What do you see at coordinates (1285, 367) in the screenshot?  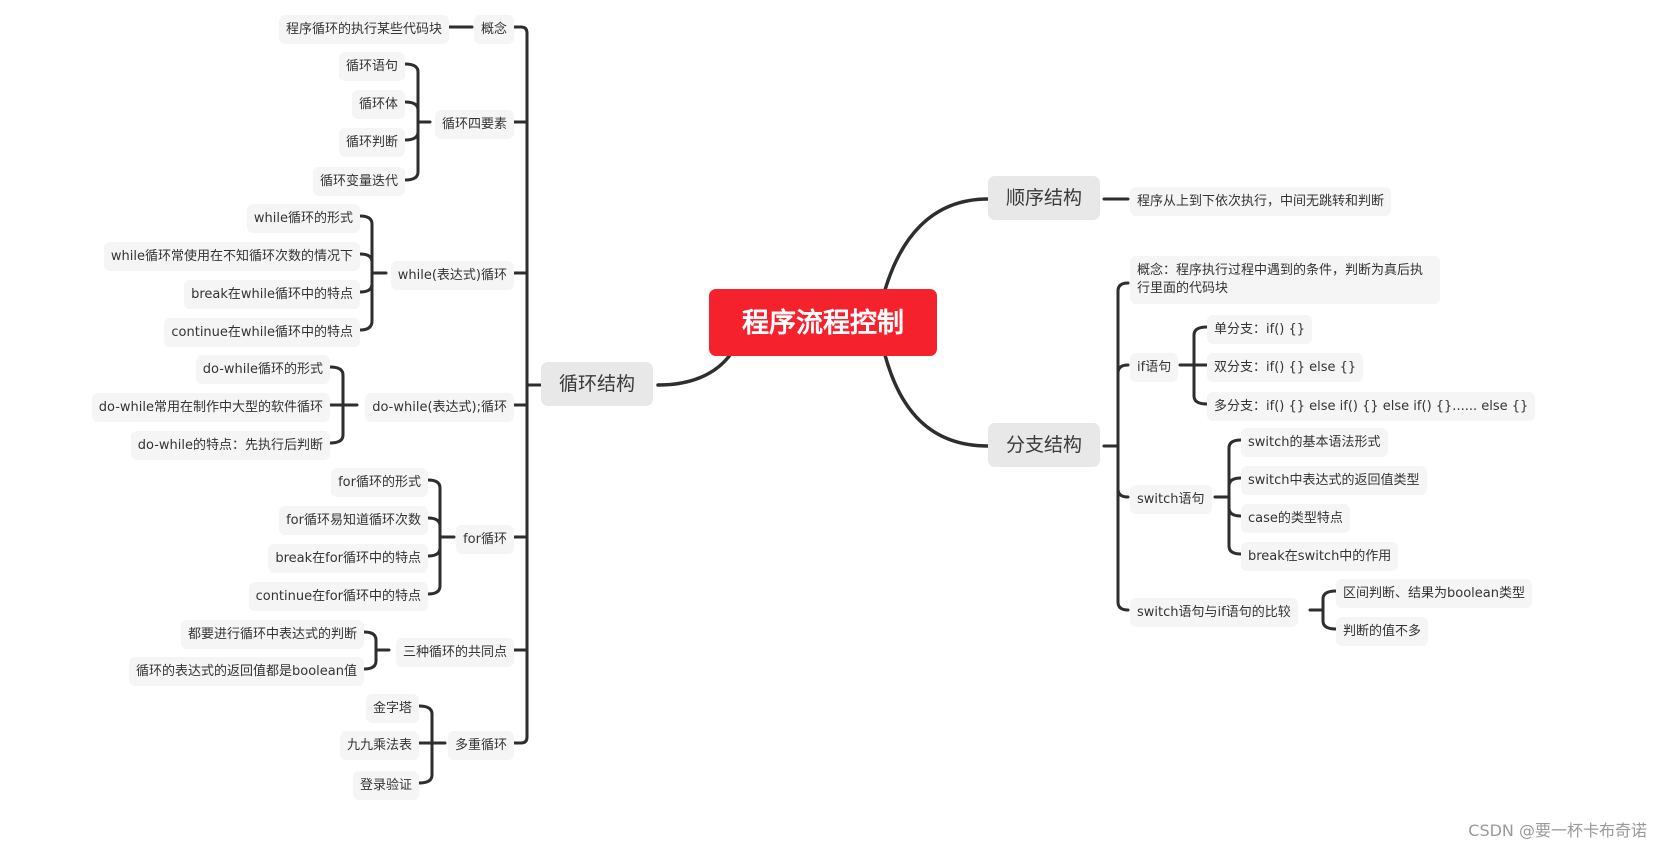 I see `leaf-if: 双分支：if() {} else {}` at bounding box center [1285, 367].